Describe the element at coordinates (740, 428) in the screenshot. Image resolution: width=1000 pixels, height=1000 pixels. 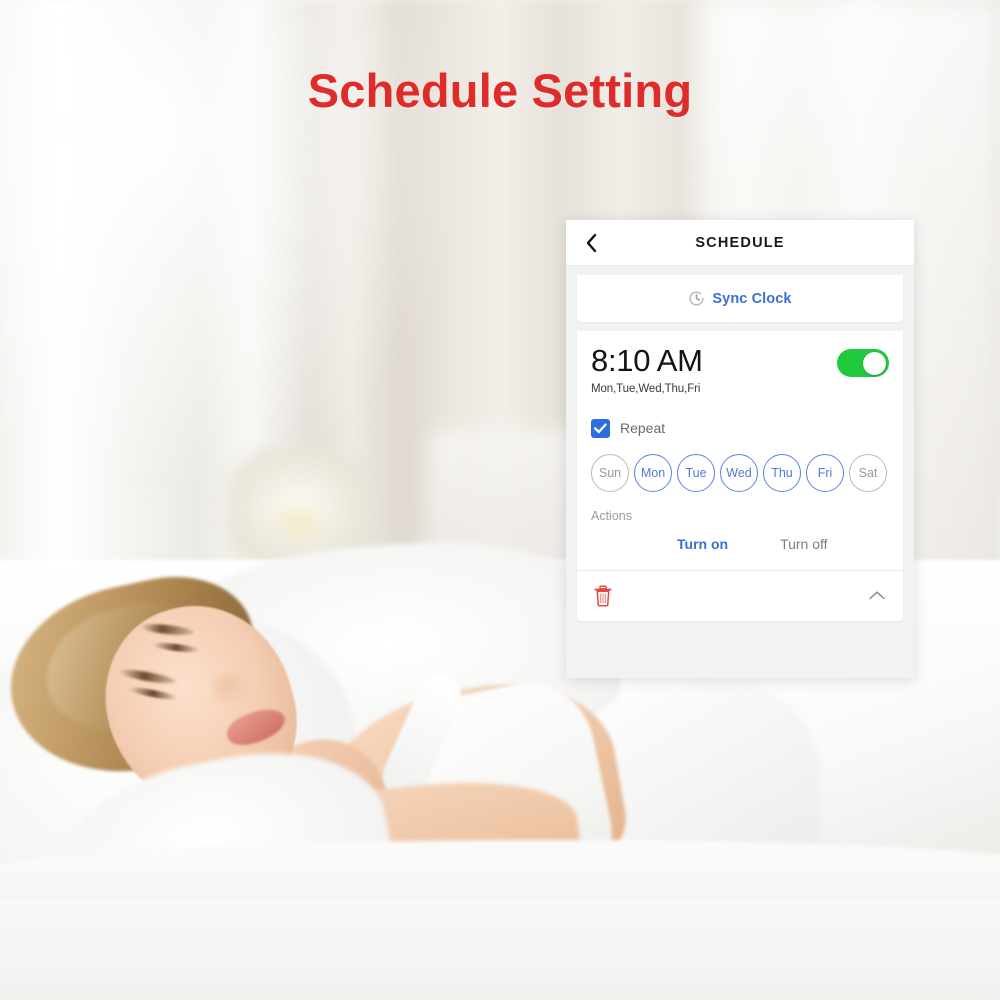
I see `repeat-checkbox-row: Repeat` at that location.